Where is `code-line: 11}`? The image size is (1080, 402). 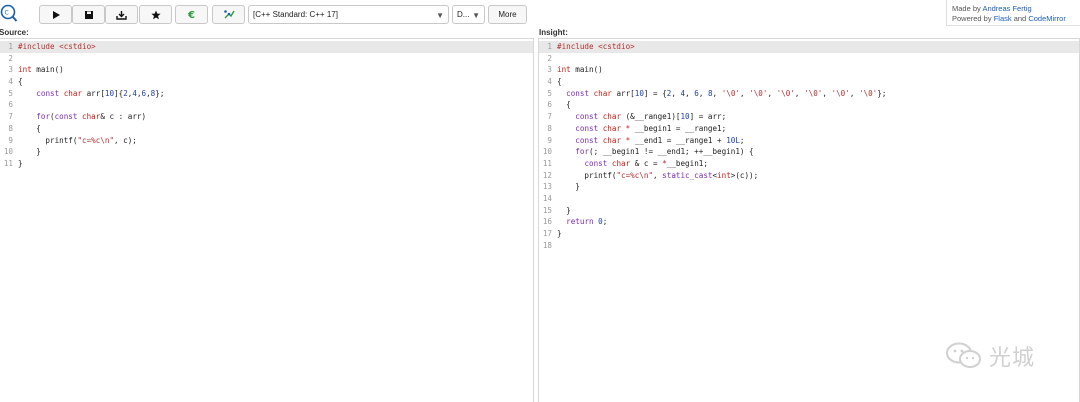 code-line: 11} is located at coordinates (266, 164).